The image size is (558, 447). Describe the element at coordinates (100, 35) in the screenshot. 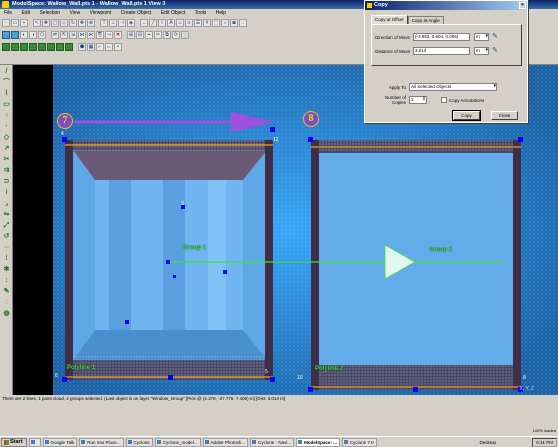

I see `copy-icon: ⎘` at that location.